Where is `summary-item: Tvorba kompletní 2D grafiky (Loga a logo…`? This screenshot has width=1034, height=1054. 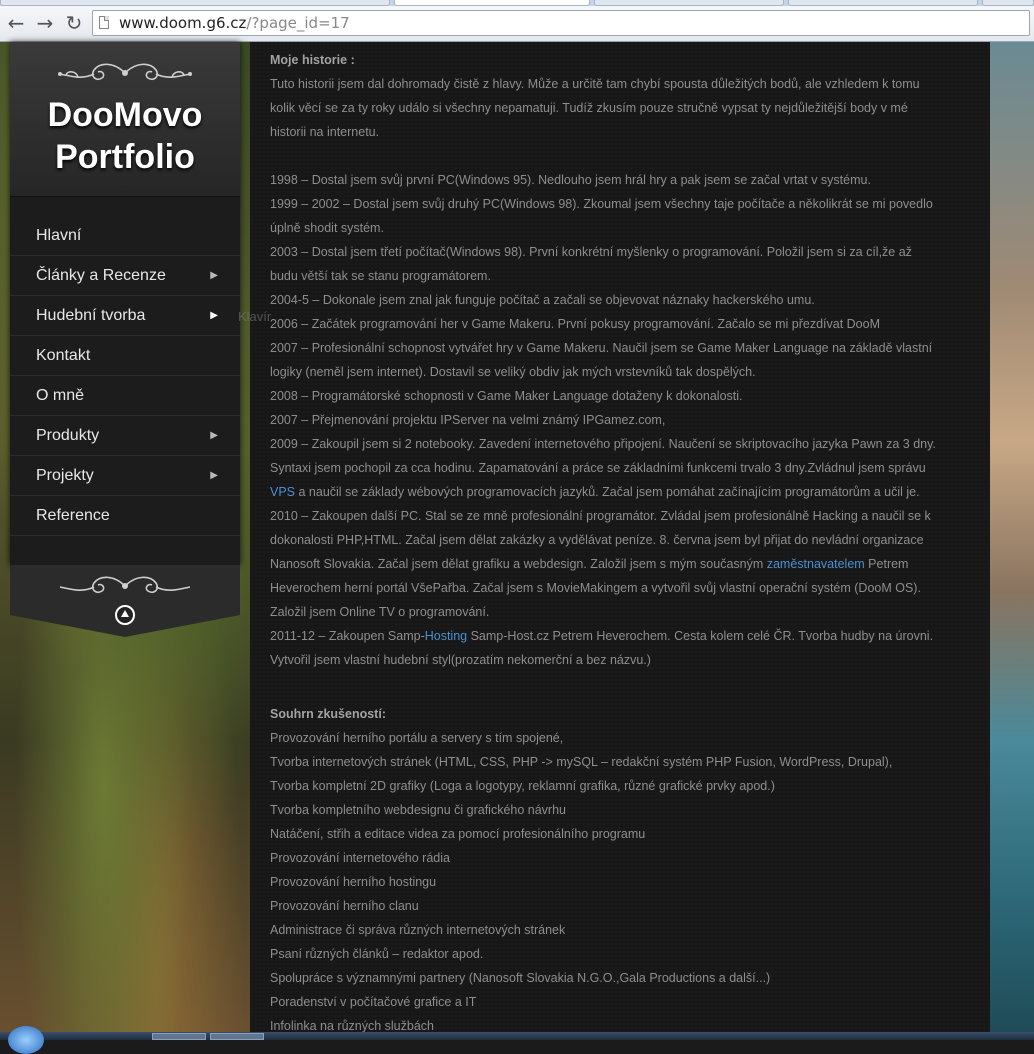
summary-item: Tvorba kompletní 2D grafiky (Loga a logo… is located at coordinates (522, 786).